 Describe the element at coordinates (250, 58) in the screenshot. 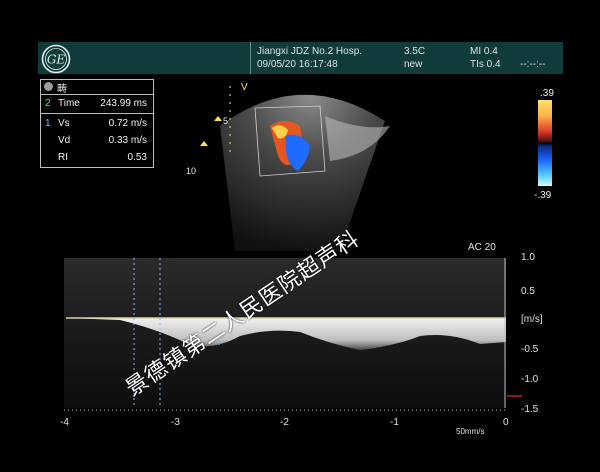

I see `header-divider` at that location.